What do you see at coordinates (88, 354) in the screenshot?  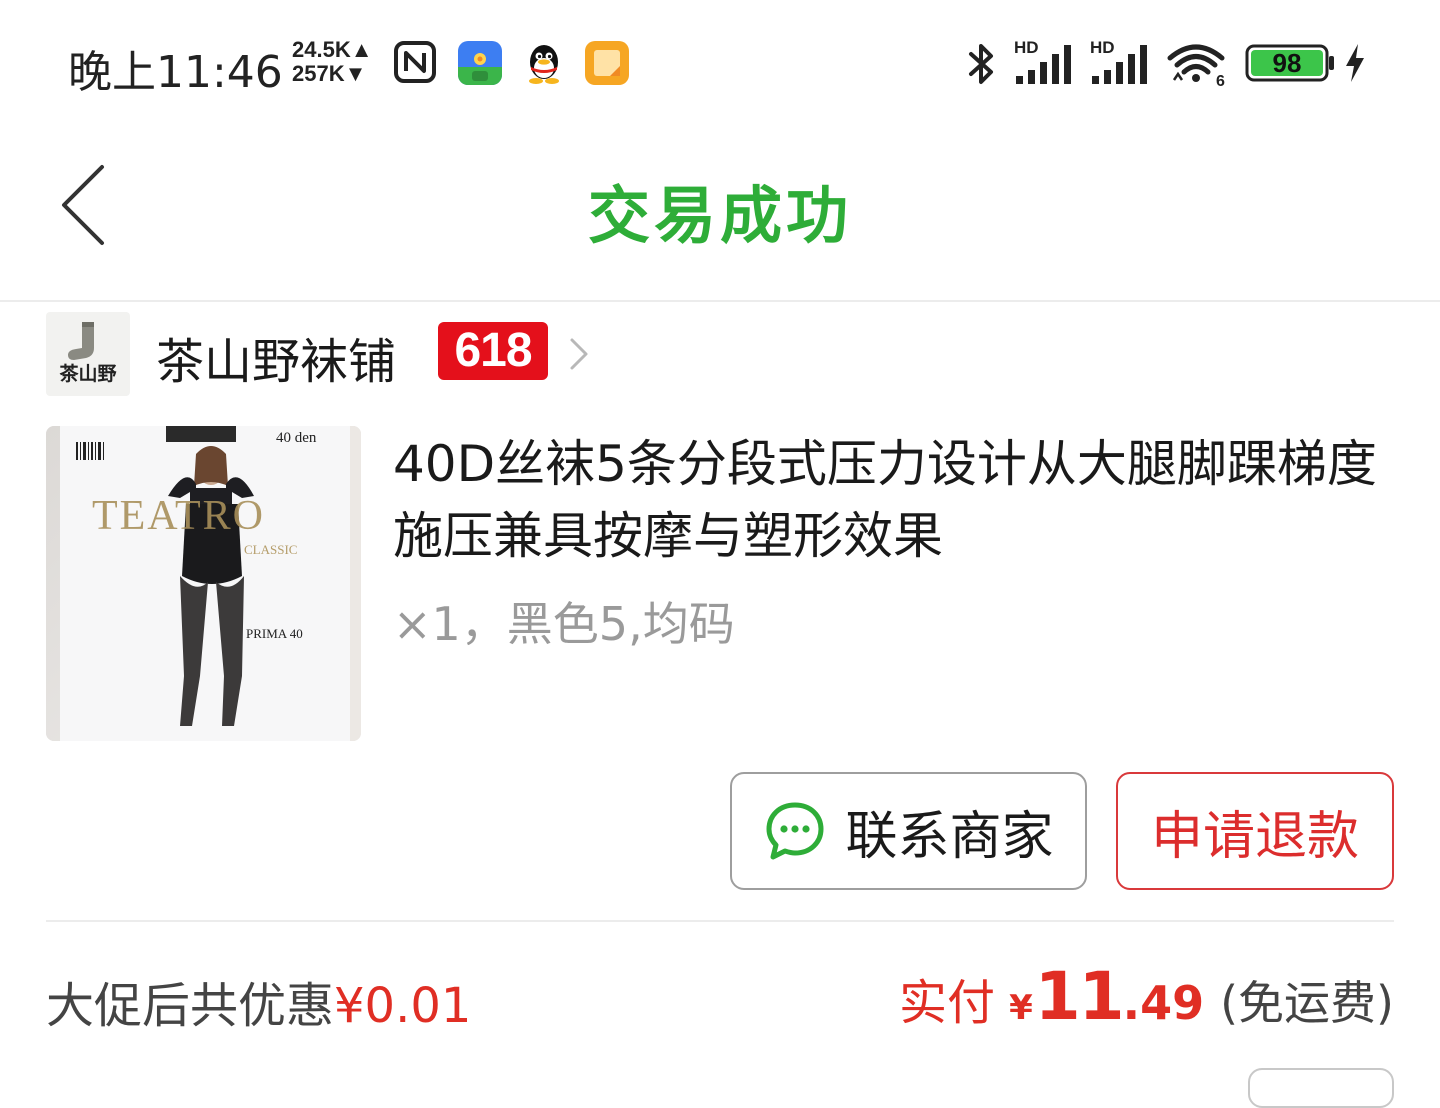 I see `shop-logo: 茶山野` at bounding box center [88, 354].